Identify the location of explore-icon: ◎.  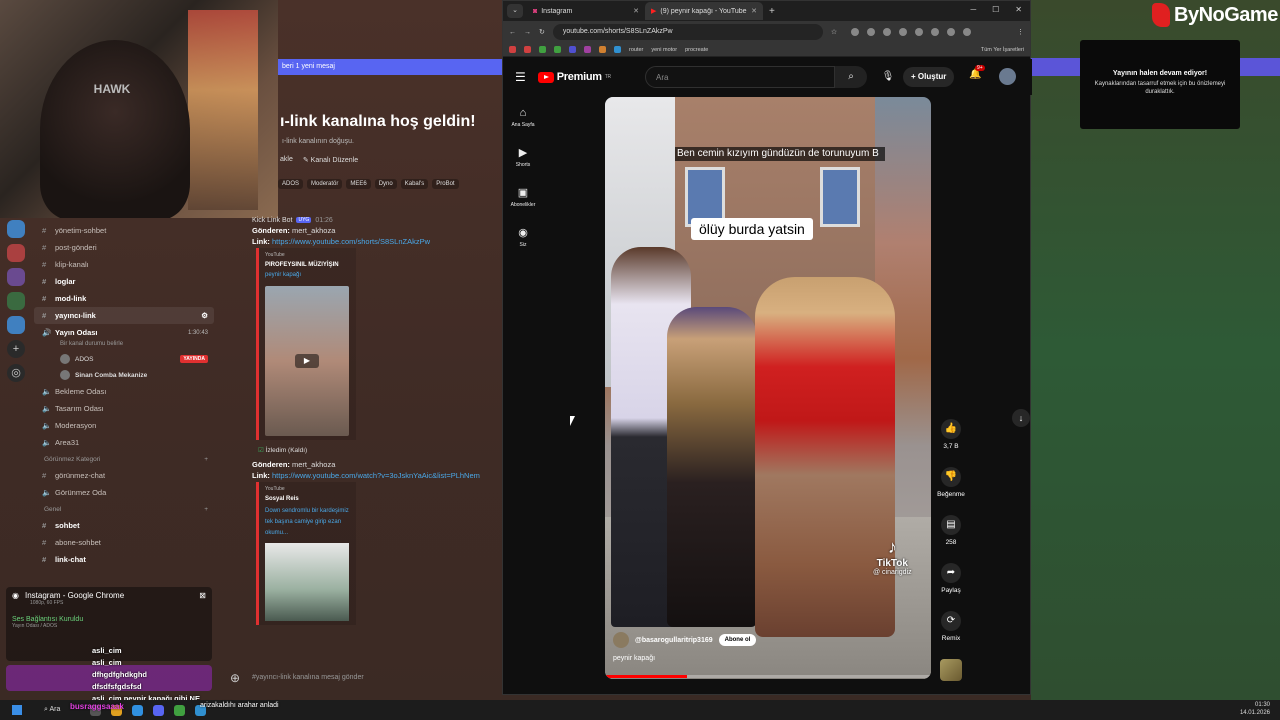
(16, 373).